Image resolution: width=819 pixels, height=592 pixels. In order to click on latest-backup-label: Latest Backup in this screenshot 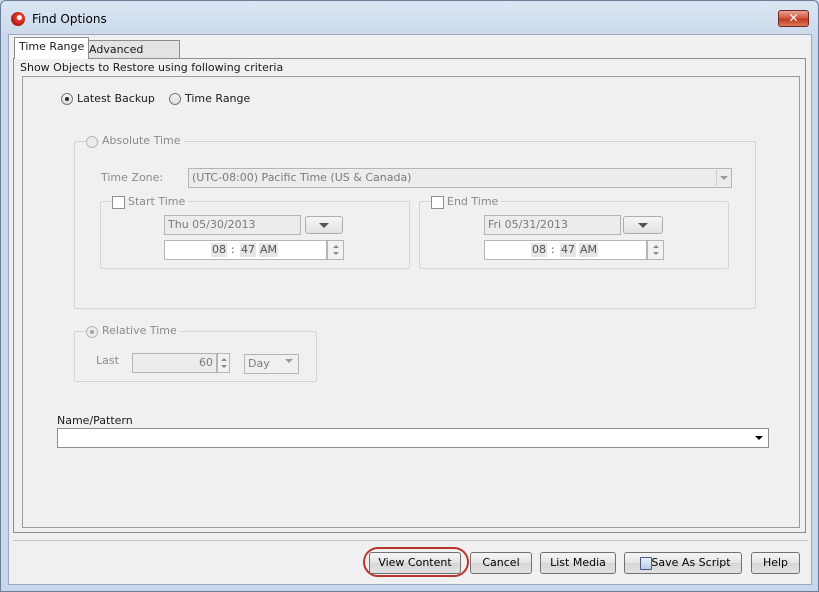, I will do `click(116, 98)`.